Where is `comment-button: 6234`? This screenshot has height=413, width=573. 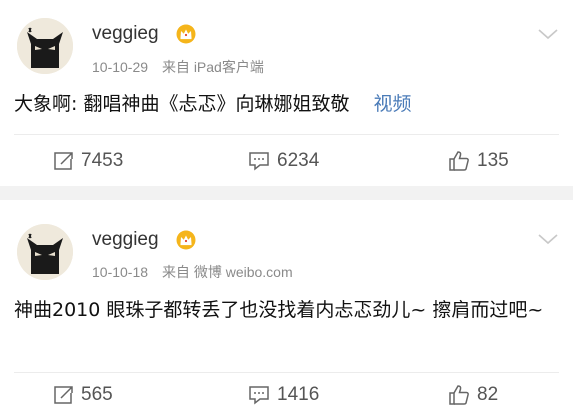 comment-button: 6234 is located at coordinates (283, 161).